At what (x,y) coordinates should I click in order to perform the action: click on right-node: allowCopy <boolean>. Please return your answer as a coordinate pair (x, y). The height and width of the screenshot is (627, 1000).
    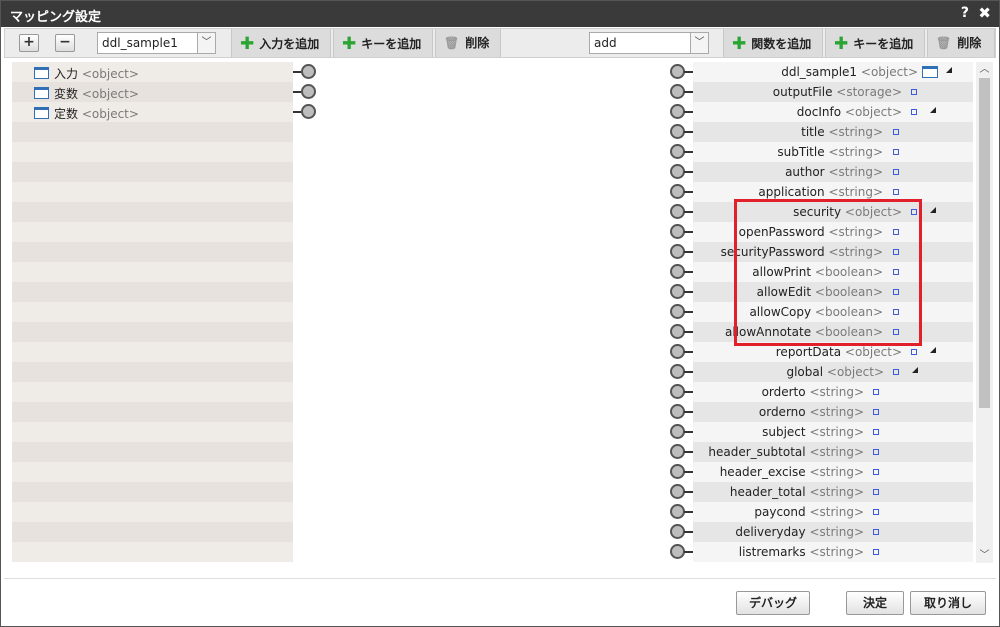
    Looking at the image, I should click on (816, 312).